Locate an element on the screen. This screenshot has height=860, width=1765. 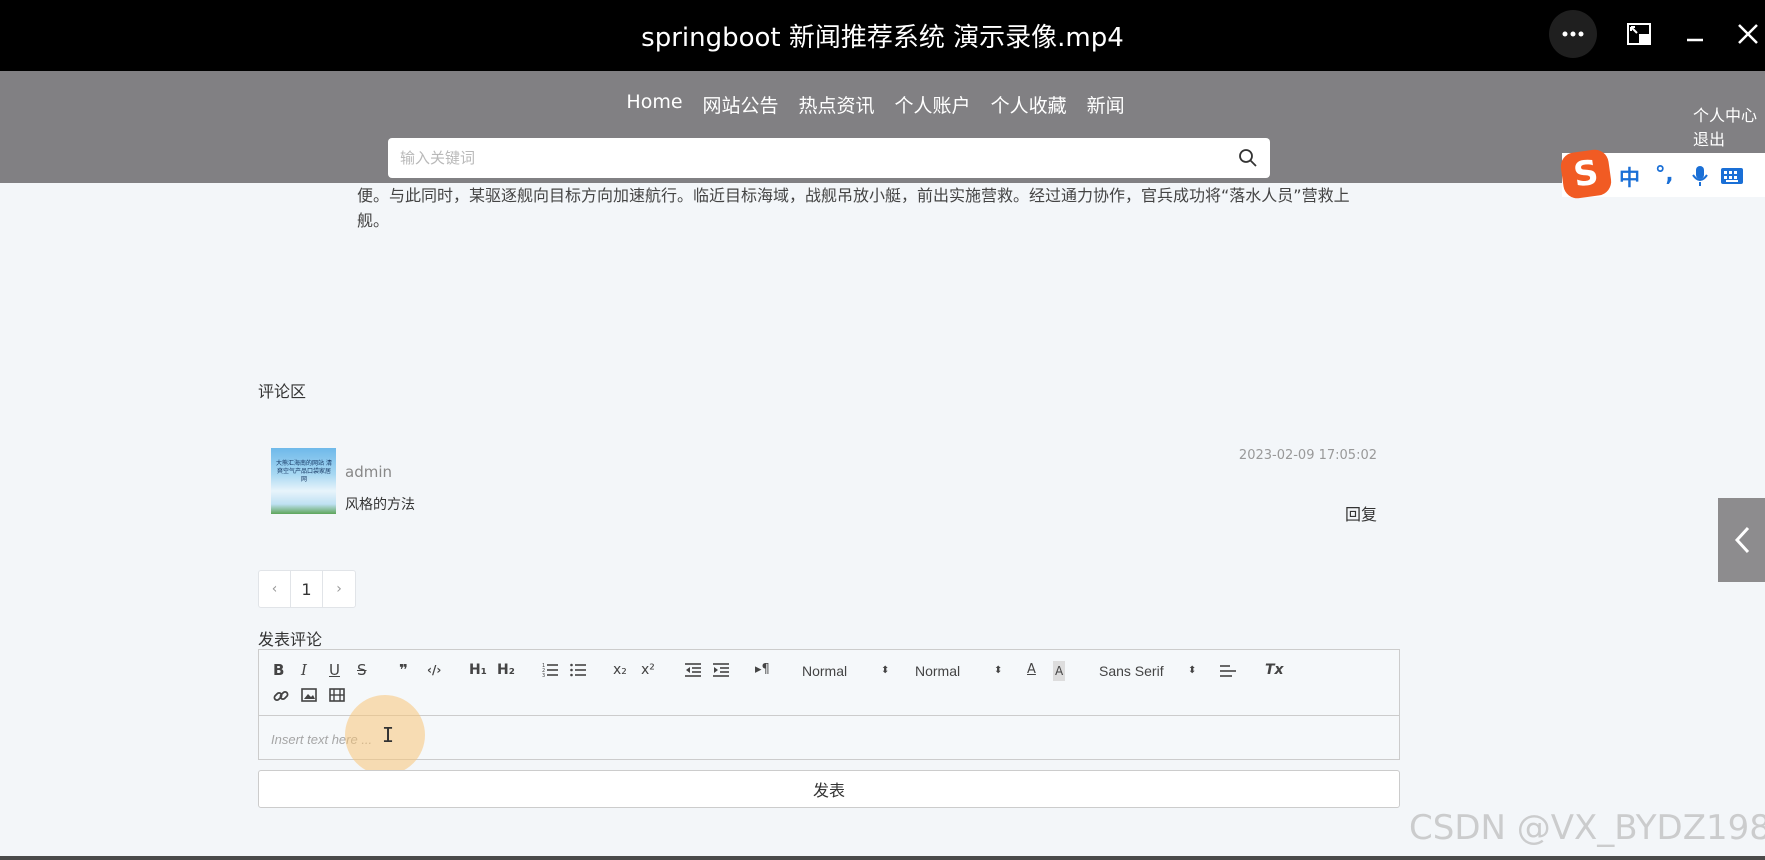
font-select-value: Sans Serif is located at coordinates (1131, 671).